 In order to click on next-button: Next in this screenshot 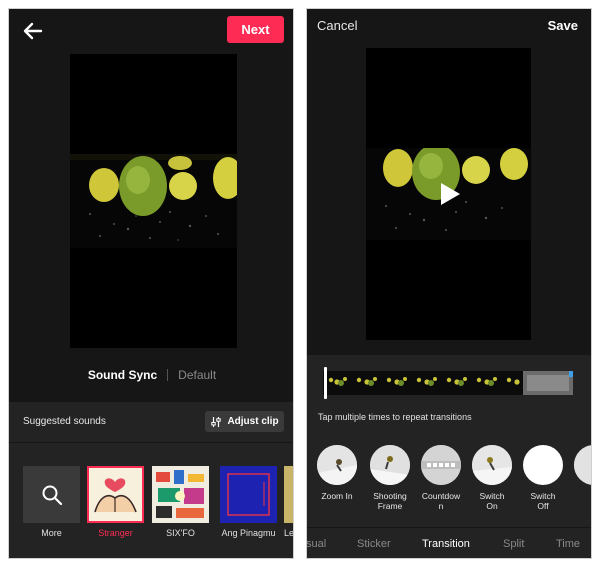, I will do `click(255, 29)`.